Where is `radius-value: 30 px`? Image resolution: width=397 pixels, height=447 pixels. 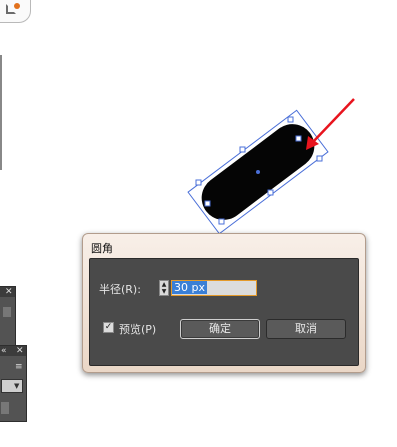 radius-value: 30 px is located at coordinates (189, 287).